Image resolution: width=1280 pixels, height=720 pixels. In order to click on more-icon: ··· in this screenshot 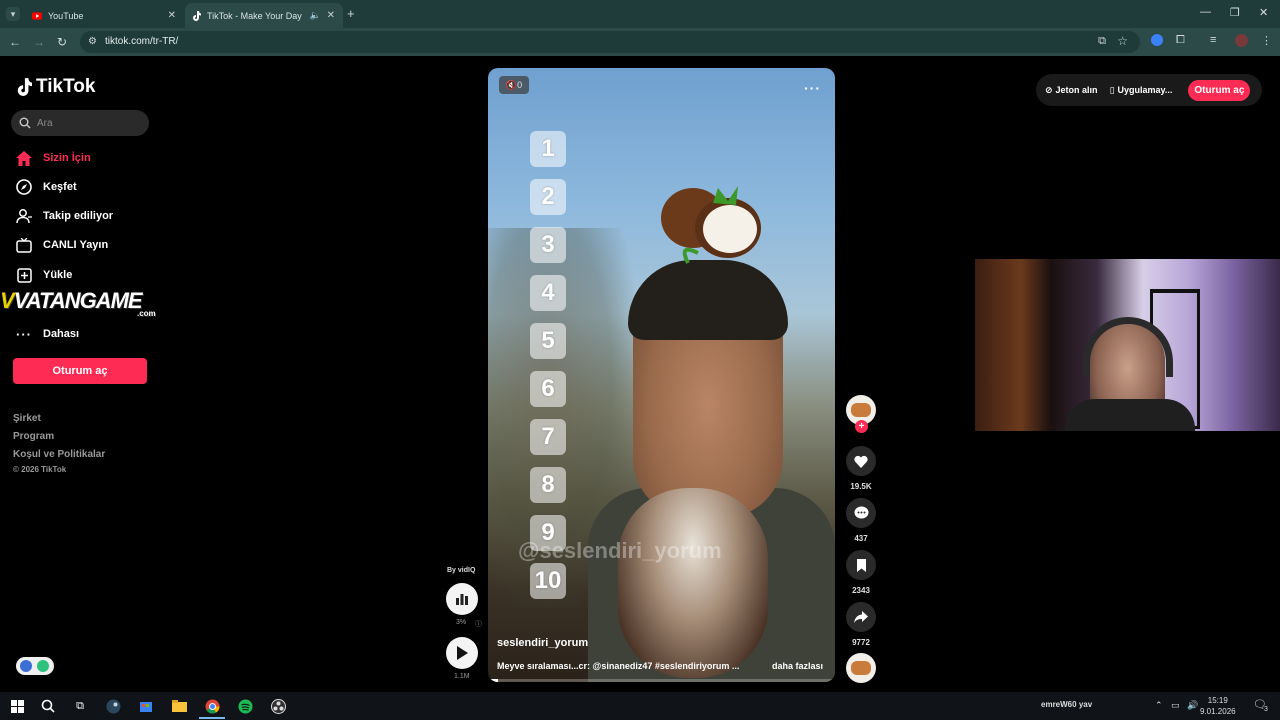, I will do `click(24, 334)`.